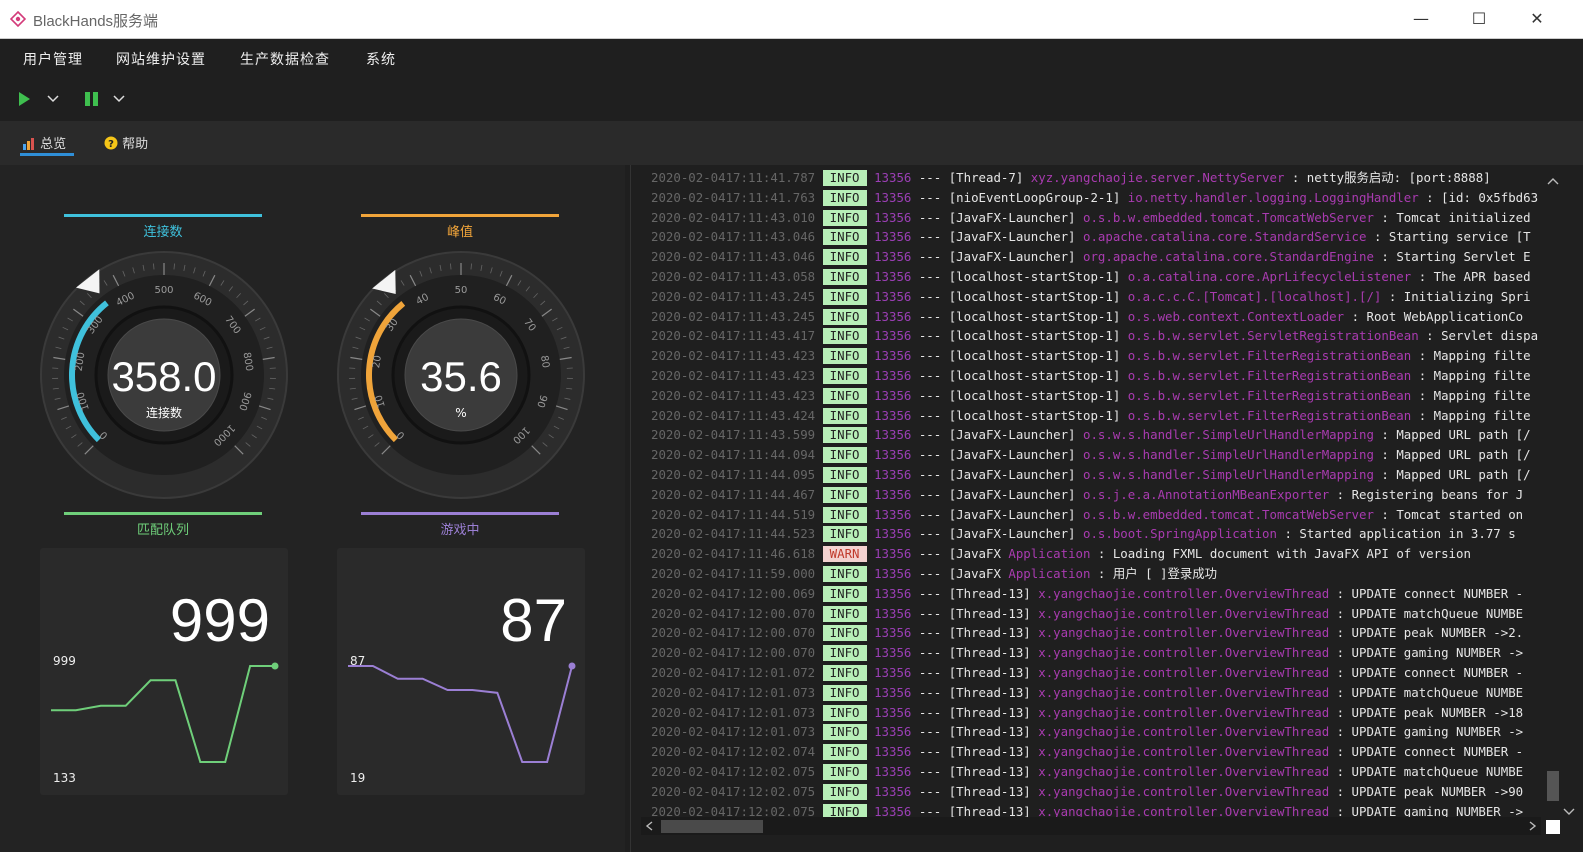 The image size is (1583, 852). What do you see at coordinates (358, 778) in the screenshot?
I see `gaming-min-label: 19` at bounding box center [358, 778].